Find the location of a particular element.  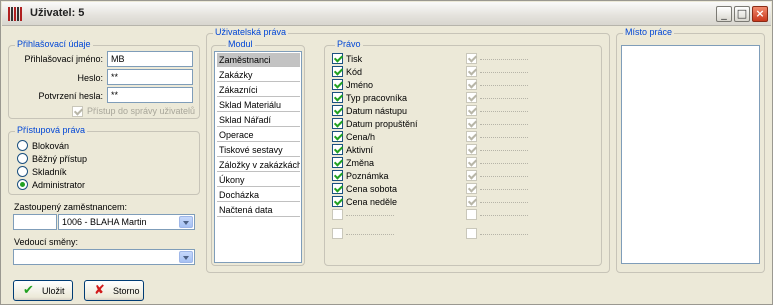

radio-standard-access-label: Běžný přístup is located at coordinates (60, 159).